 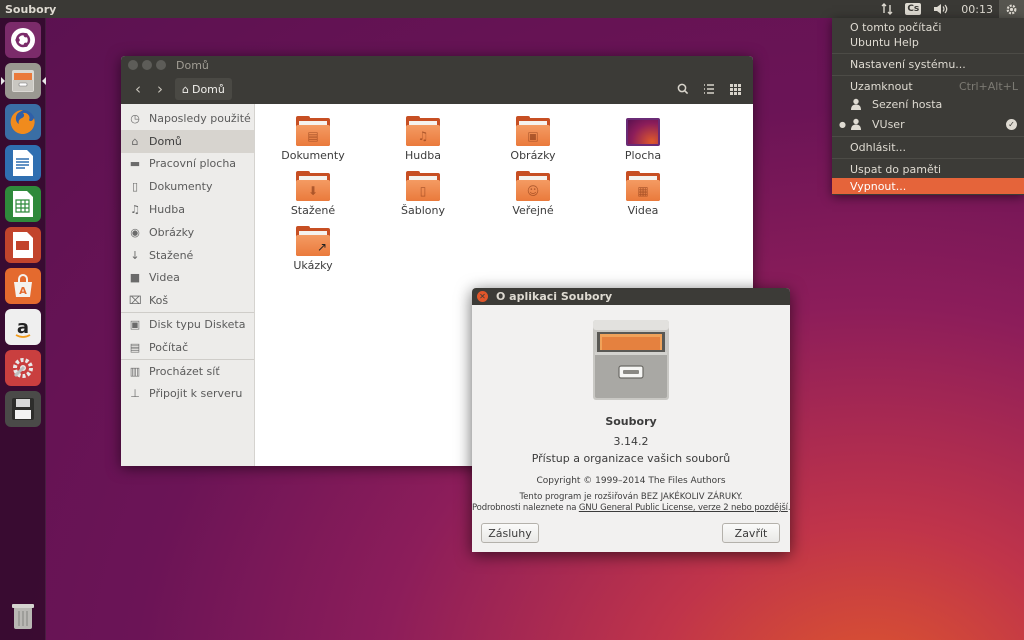 I want to click on sidebar-item-desktop: ▬ Pracovní plocha, so click(x=187, y=164).